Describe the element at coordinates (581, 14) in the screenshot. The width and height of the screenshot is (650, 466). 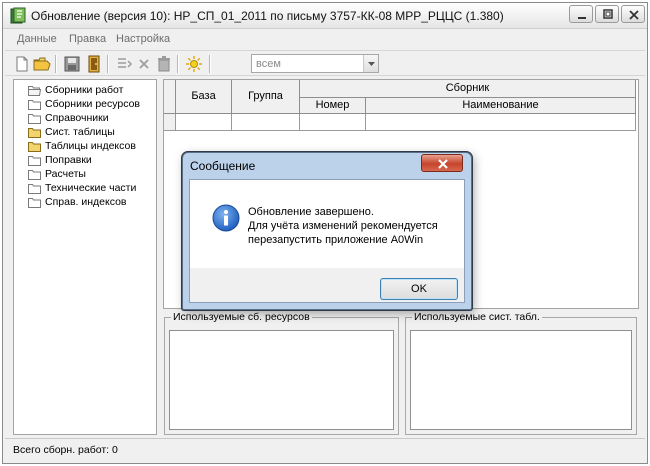
I see `minimize-button` at that location.